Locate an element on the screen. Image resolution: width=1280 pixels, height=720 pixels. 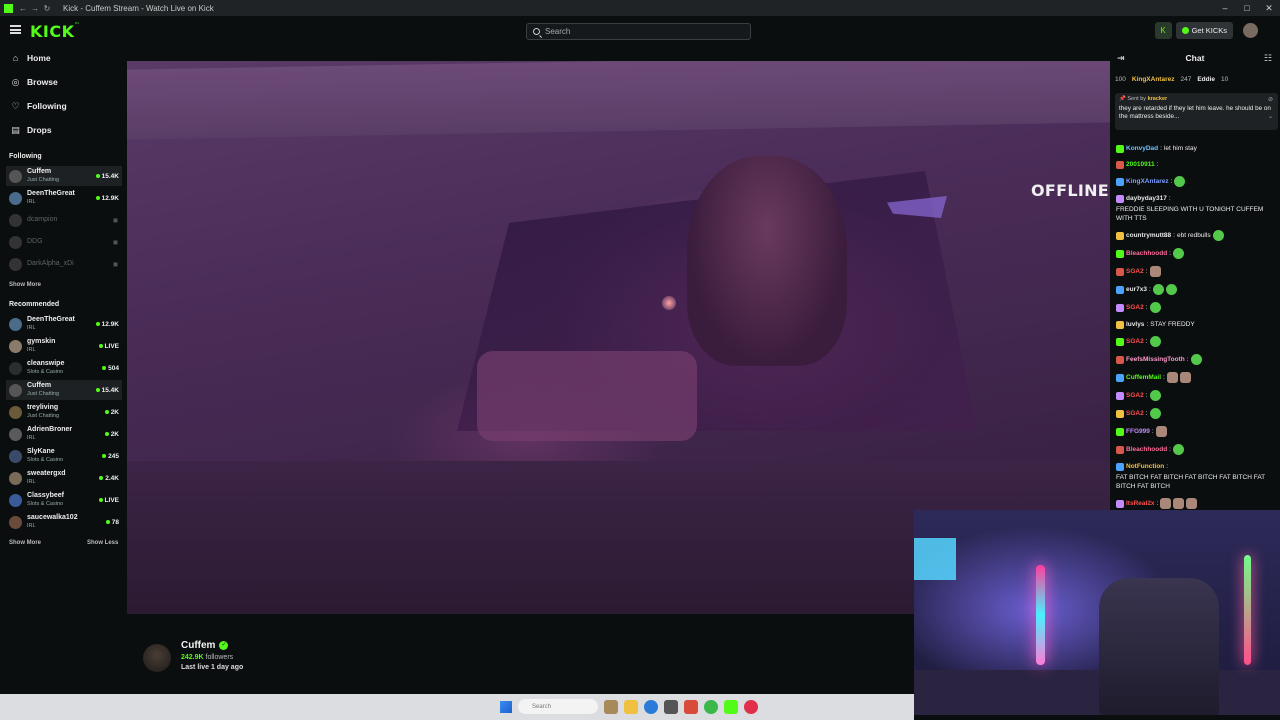
close-icon: ✕ is located at coordinates (1269, 8).